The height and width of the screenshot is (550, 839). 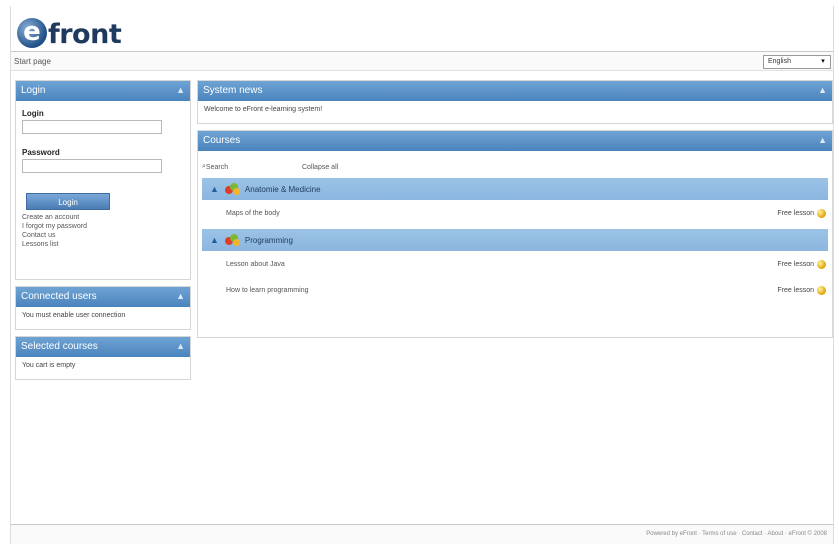 I want to click on forgot-password-link: I forgot my password, so click(x=103, y=226).